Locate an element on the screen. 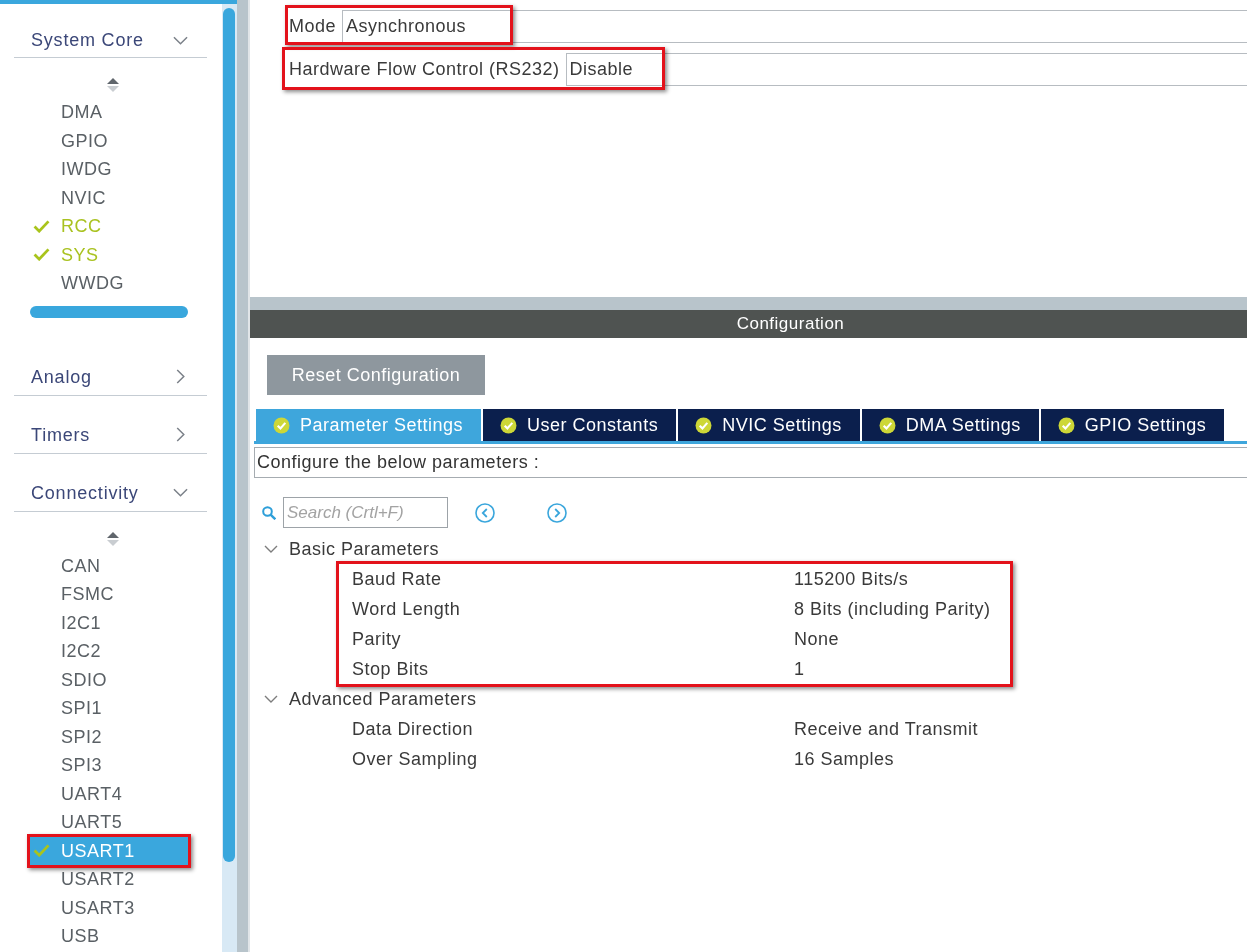 The height and width of the screenshot is (952, 1247). sidebar-item: I2C1 is located at coordinates (109, 622).